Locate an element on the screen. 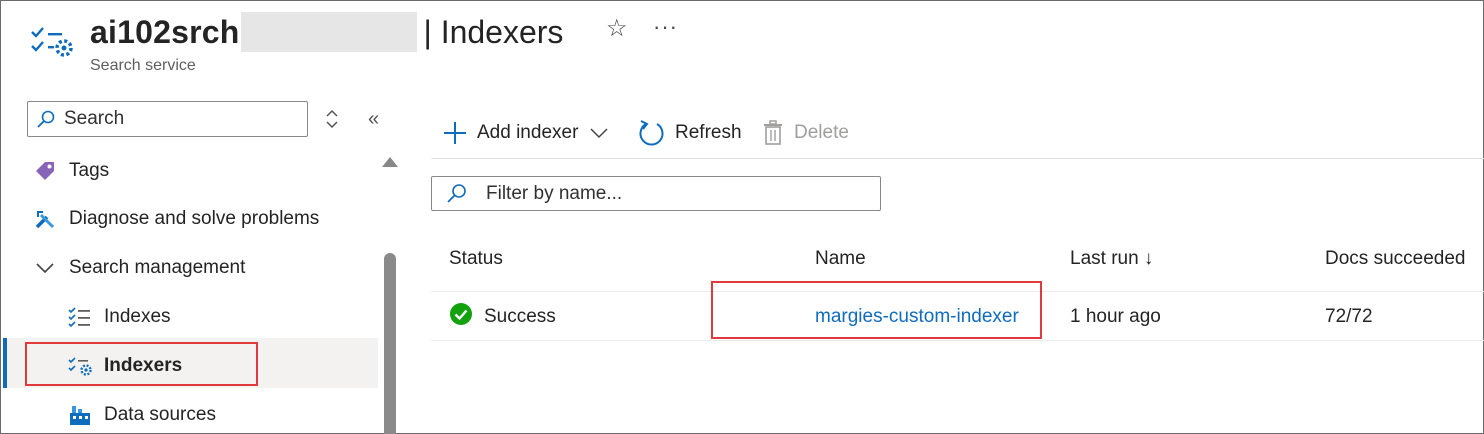  datasource-icon is located at coordinates (80, 415).